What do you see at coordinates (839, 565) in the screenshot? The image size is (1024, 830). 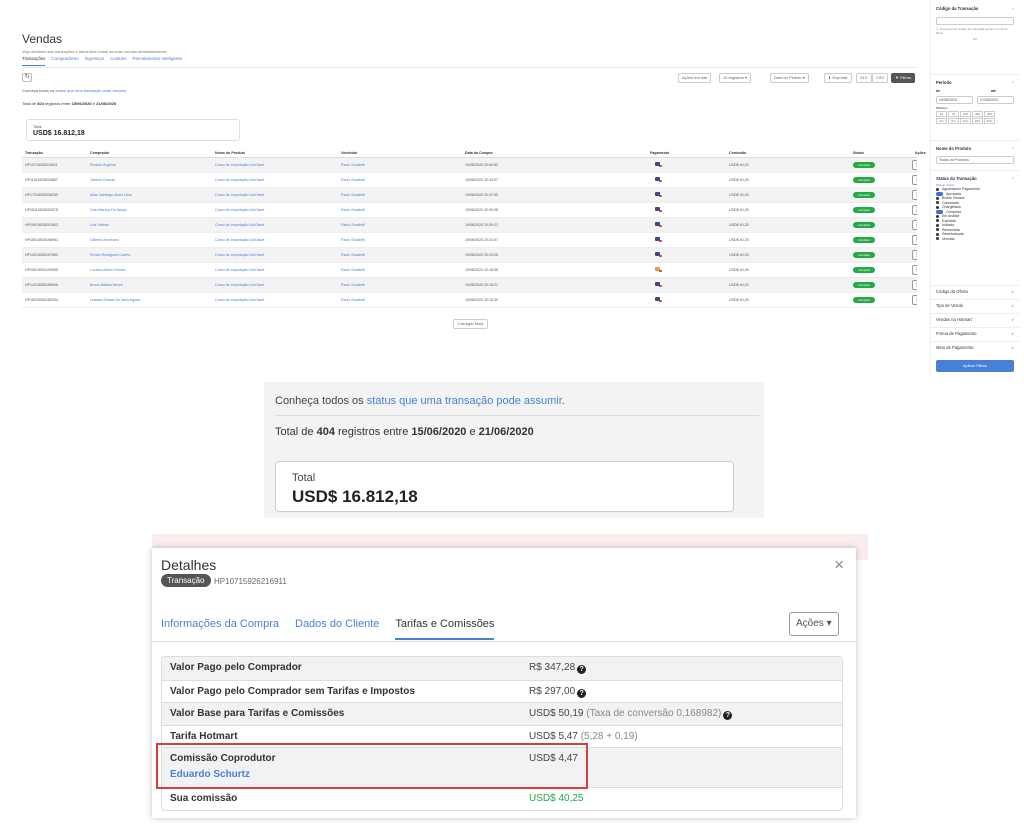 I see `close-icon: ×` at bounding box center [839, 565].